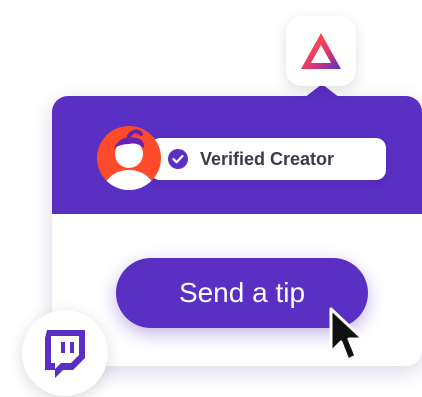  What do you see at coordinates (178, 159) in the screenshot?
I see `check-circle-icon` at bounding box center [178, 159].